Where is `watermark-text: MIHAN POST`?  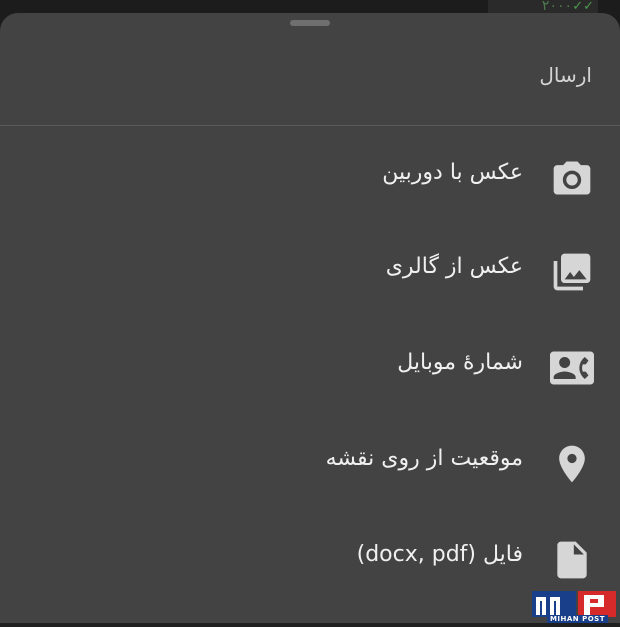
watermark-text: MIHAN POST is located at coordinates (577, 619).